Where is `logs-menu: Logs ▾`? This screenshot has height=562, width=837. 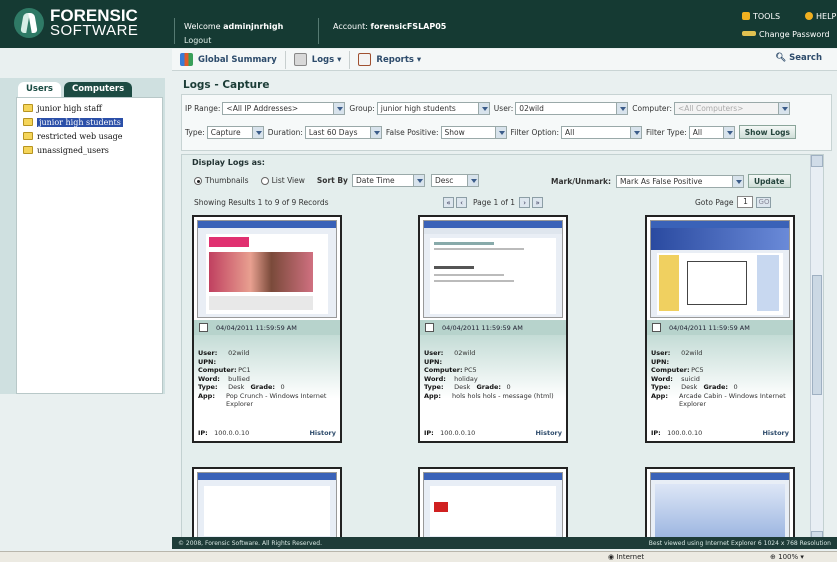
logs-menu: Logs ▾ is located at coordinates (318, 59).